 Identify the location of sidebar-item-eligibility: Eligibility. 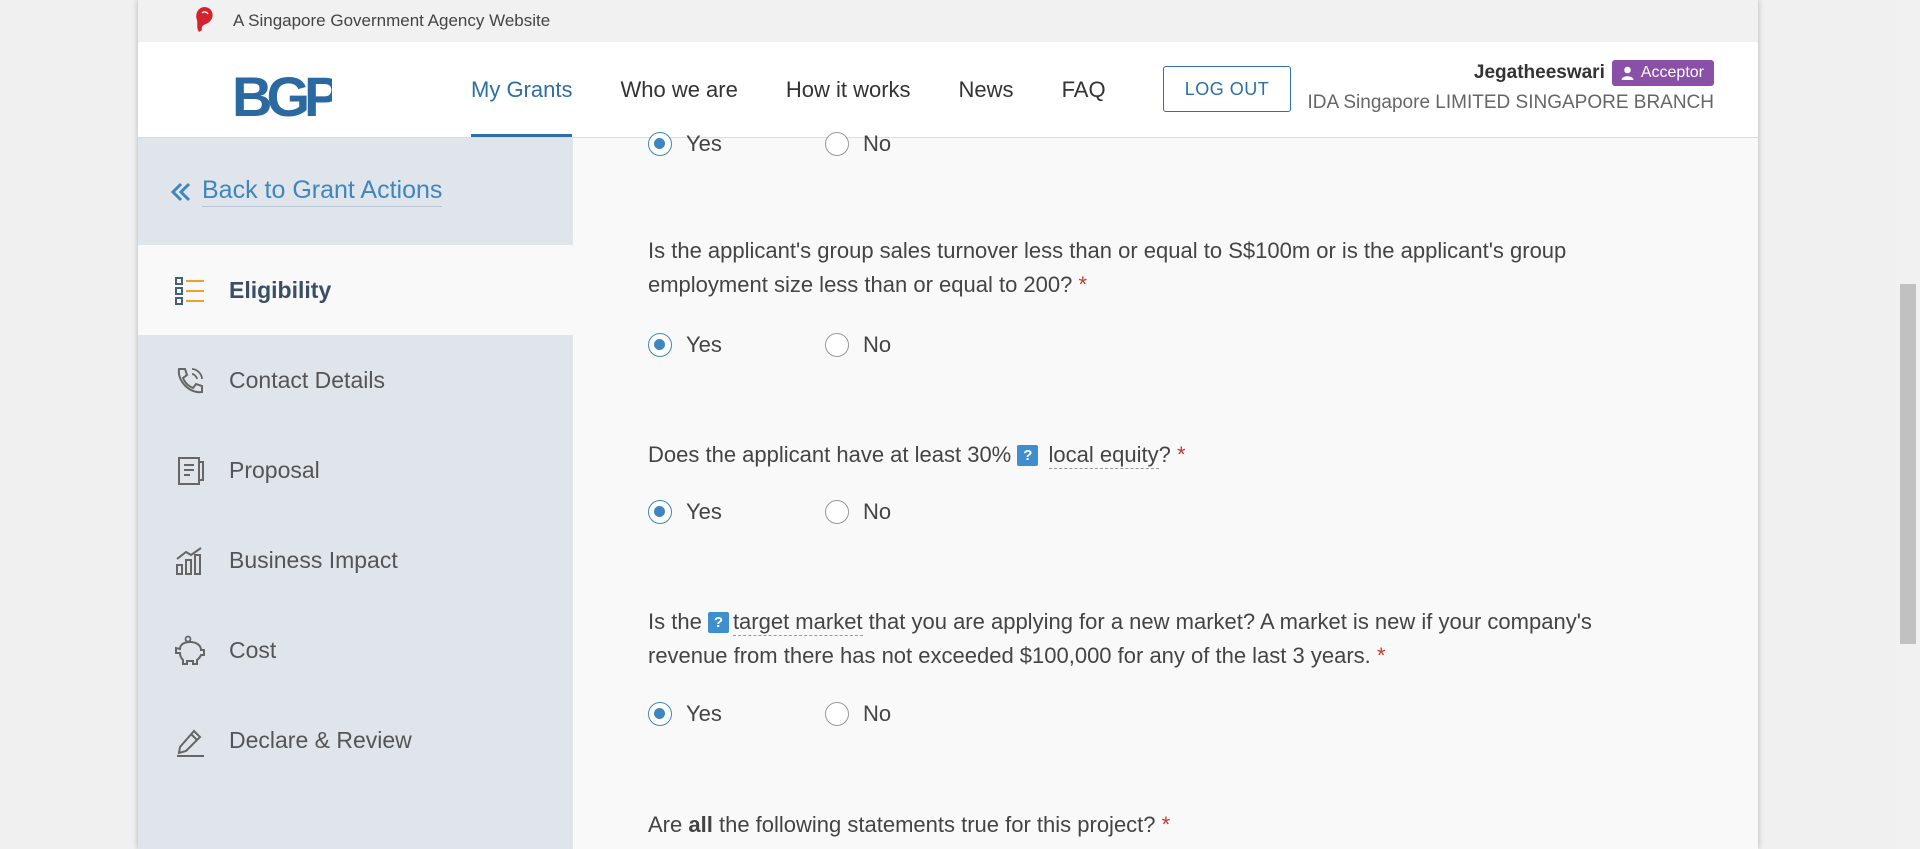
(355, 290).